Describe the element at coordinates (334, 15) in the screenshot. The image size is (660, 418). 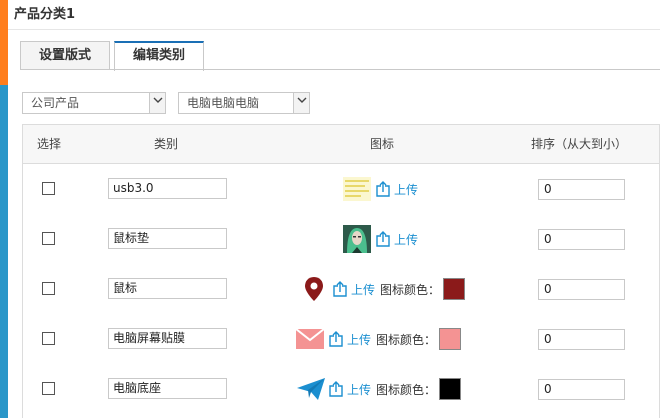
I see `panel-title: 产品分类1` at that location.